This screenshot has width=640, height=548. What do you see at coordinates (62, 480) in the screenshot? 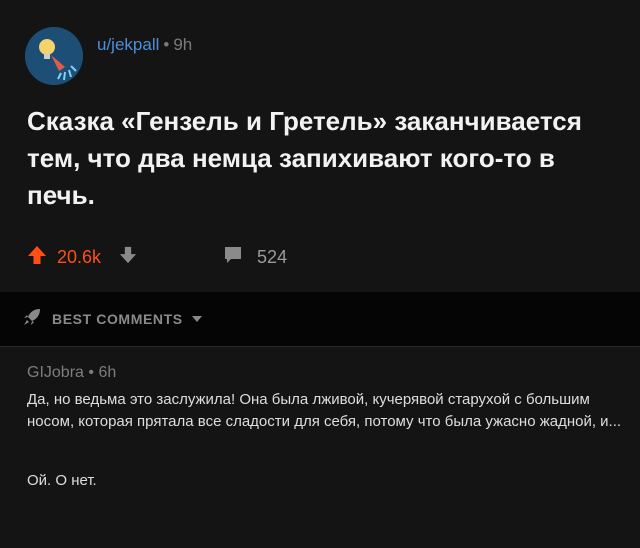
I see `comment-paragraph: Ой. О нет.` at bounding box center [62, 480].